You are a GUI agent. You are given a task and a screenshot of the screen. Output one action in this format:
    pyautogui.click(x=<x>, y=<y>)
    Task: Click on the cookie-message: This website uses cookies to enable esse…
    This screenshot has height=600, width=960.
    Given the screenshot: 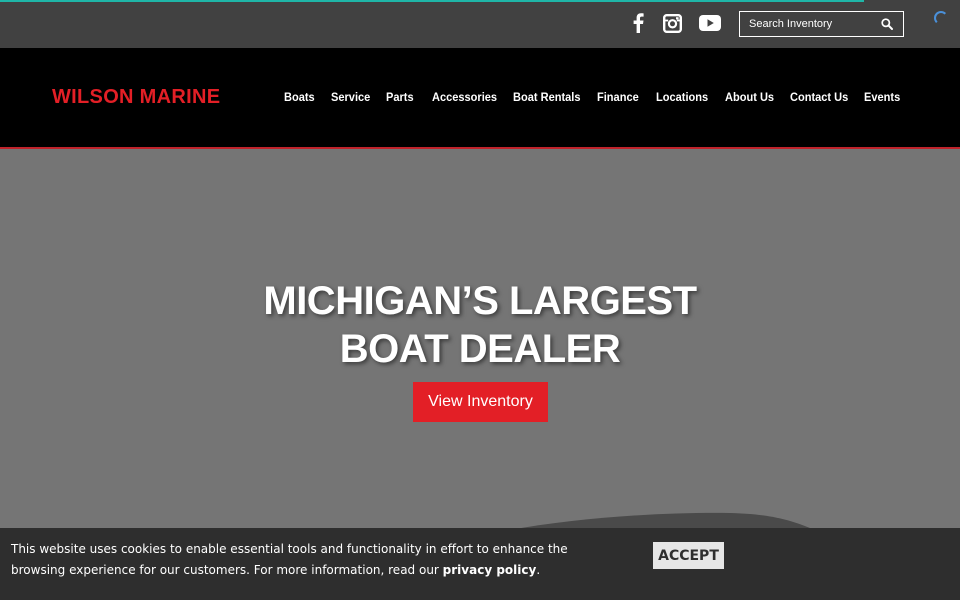 What is the action you would take?
    pyautogui.click(x=311, y=560)
    